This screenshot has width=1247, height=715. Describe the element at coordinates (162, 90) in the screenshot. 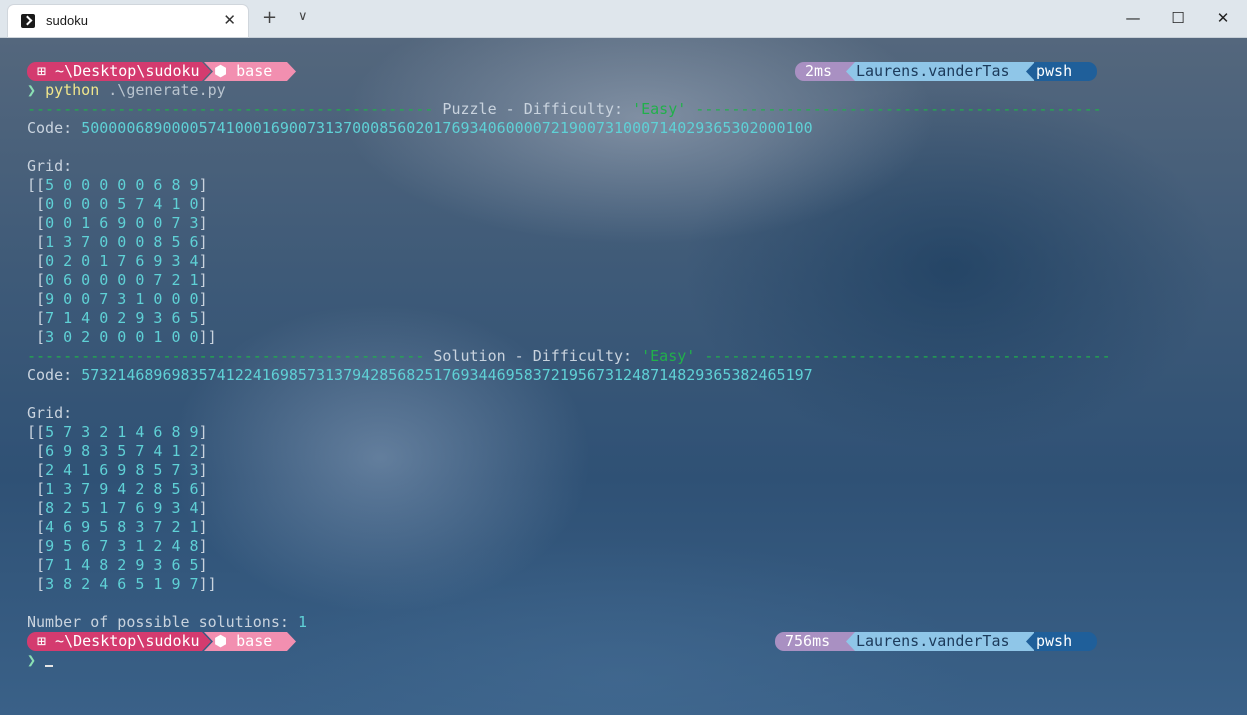

I see `command-args: .\generate.py` at that location.